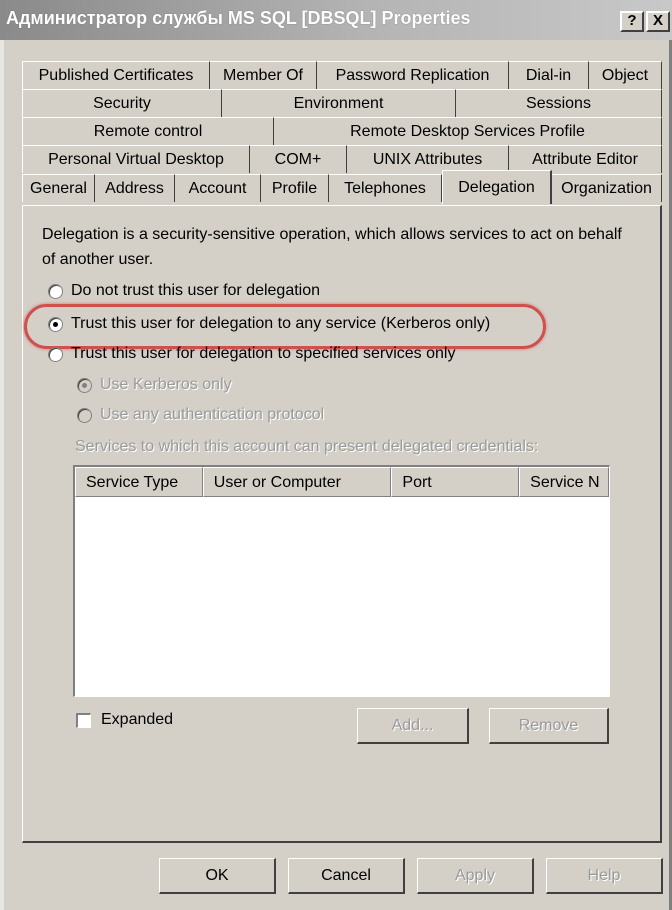 This screenshot has width=672, height=910. What do you see at coordinates (549, 75) in the screenshot?
I see `tab-dial-in: Dial-in` at bounding box center [549, 75].